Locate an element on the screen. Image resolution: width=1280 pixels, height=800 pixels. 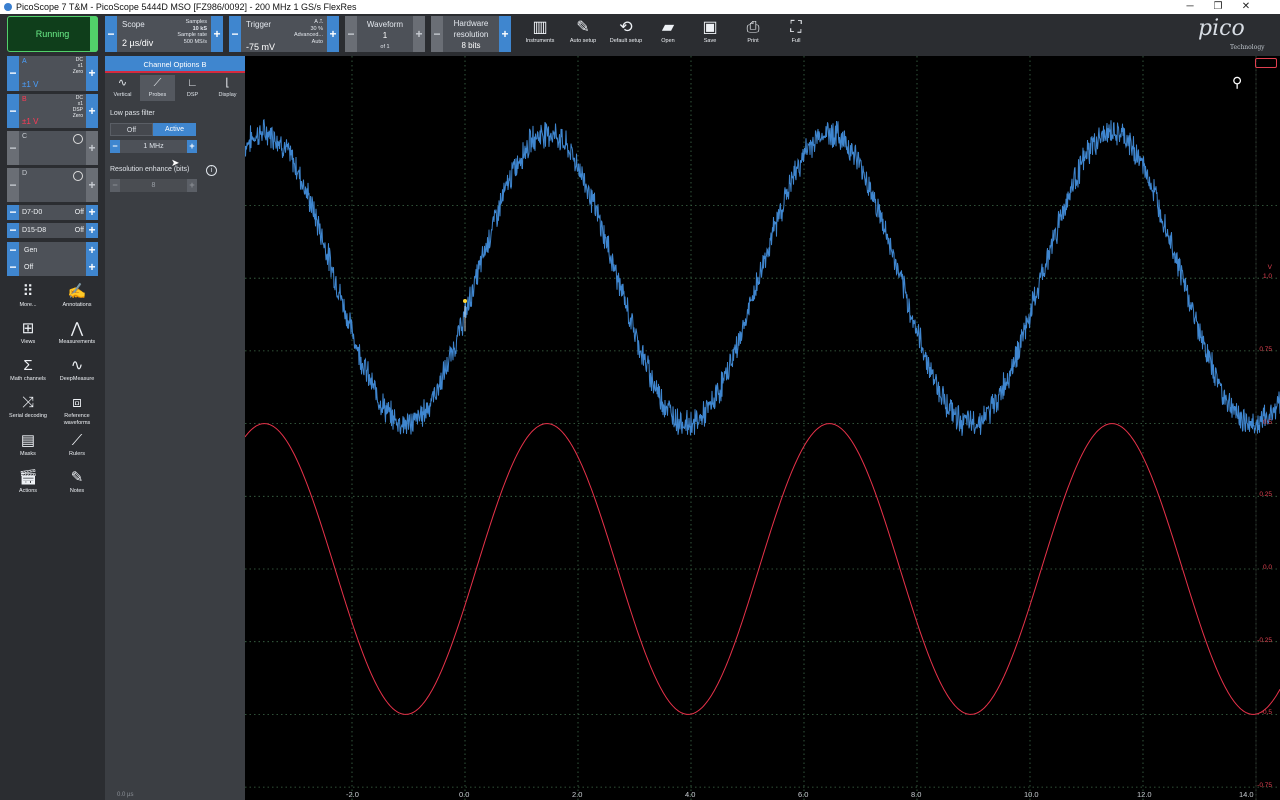
frequency-increase-button: + is located at coordinates (192, 146).